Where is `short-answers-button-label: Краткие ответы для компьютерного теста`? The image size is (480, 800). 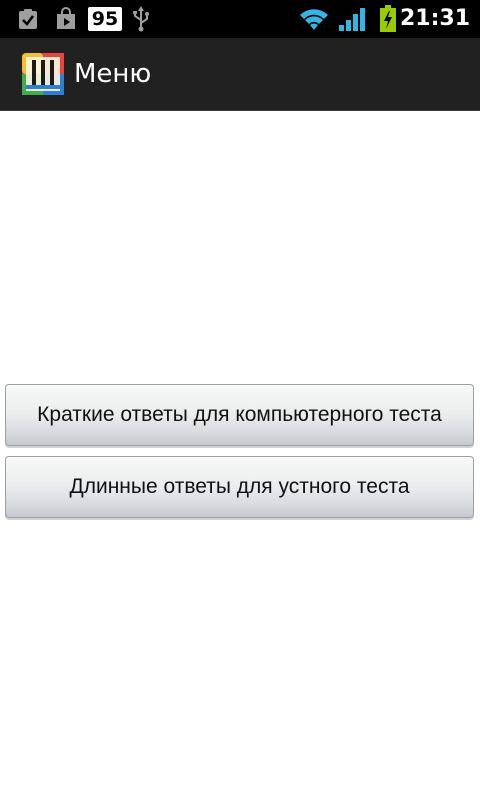 short-answers-button-label: Краткие ответы для компьютерного теста is located at coordinates (239, 414).